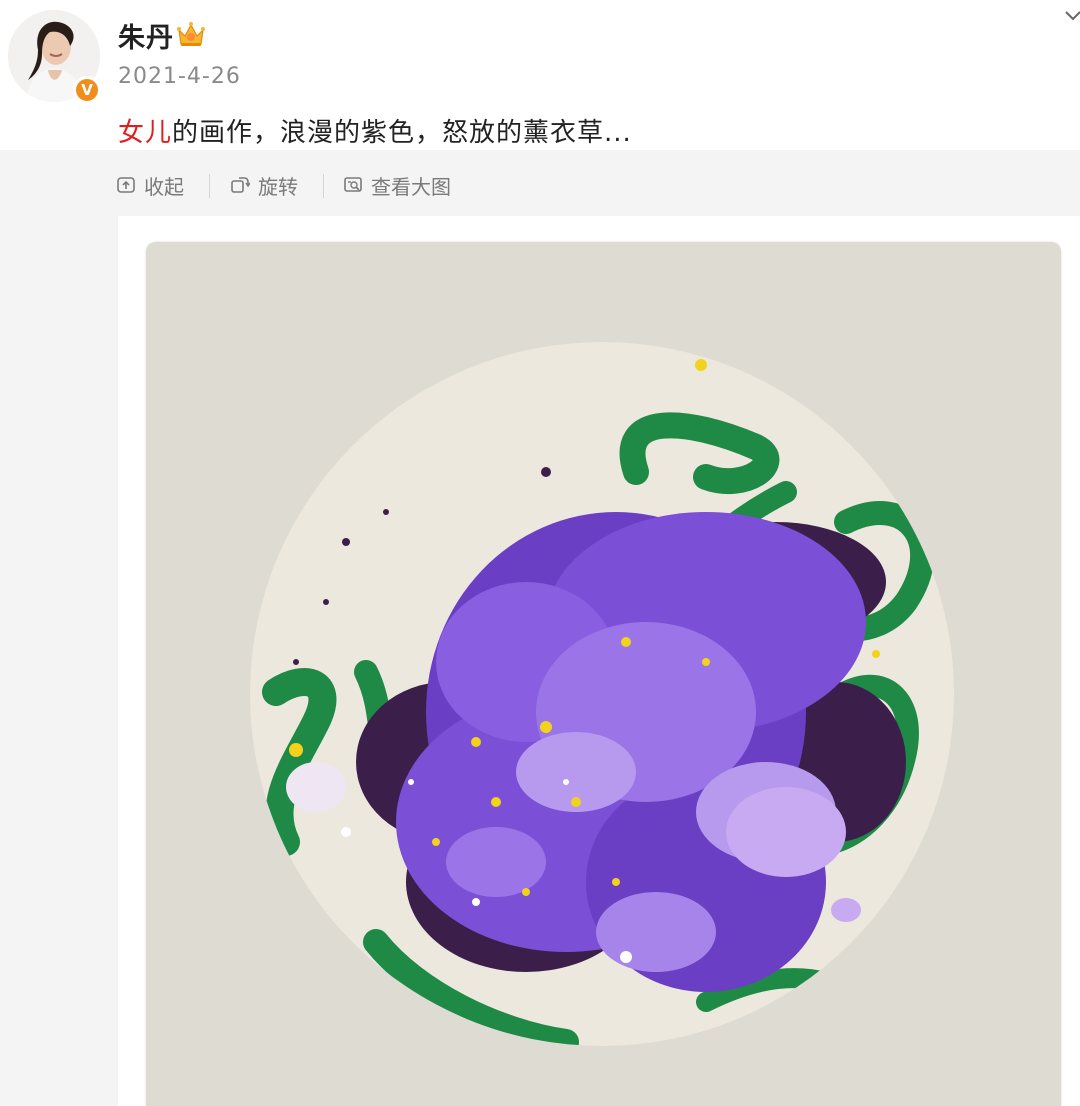 The width and height of the screenshot is (1080, 1106). I want to click on collapse-icon, so click(126, 185).